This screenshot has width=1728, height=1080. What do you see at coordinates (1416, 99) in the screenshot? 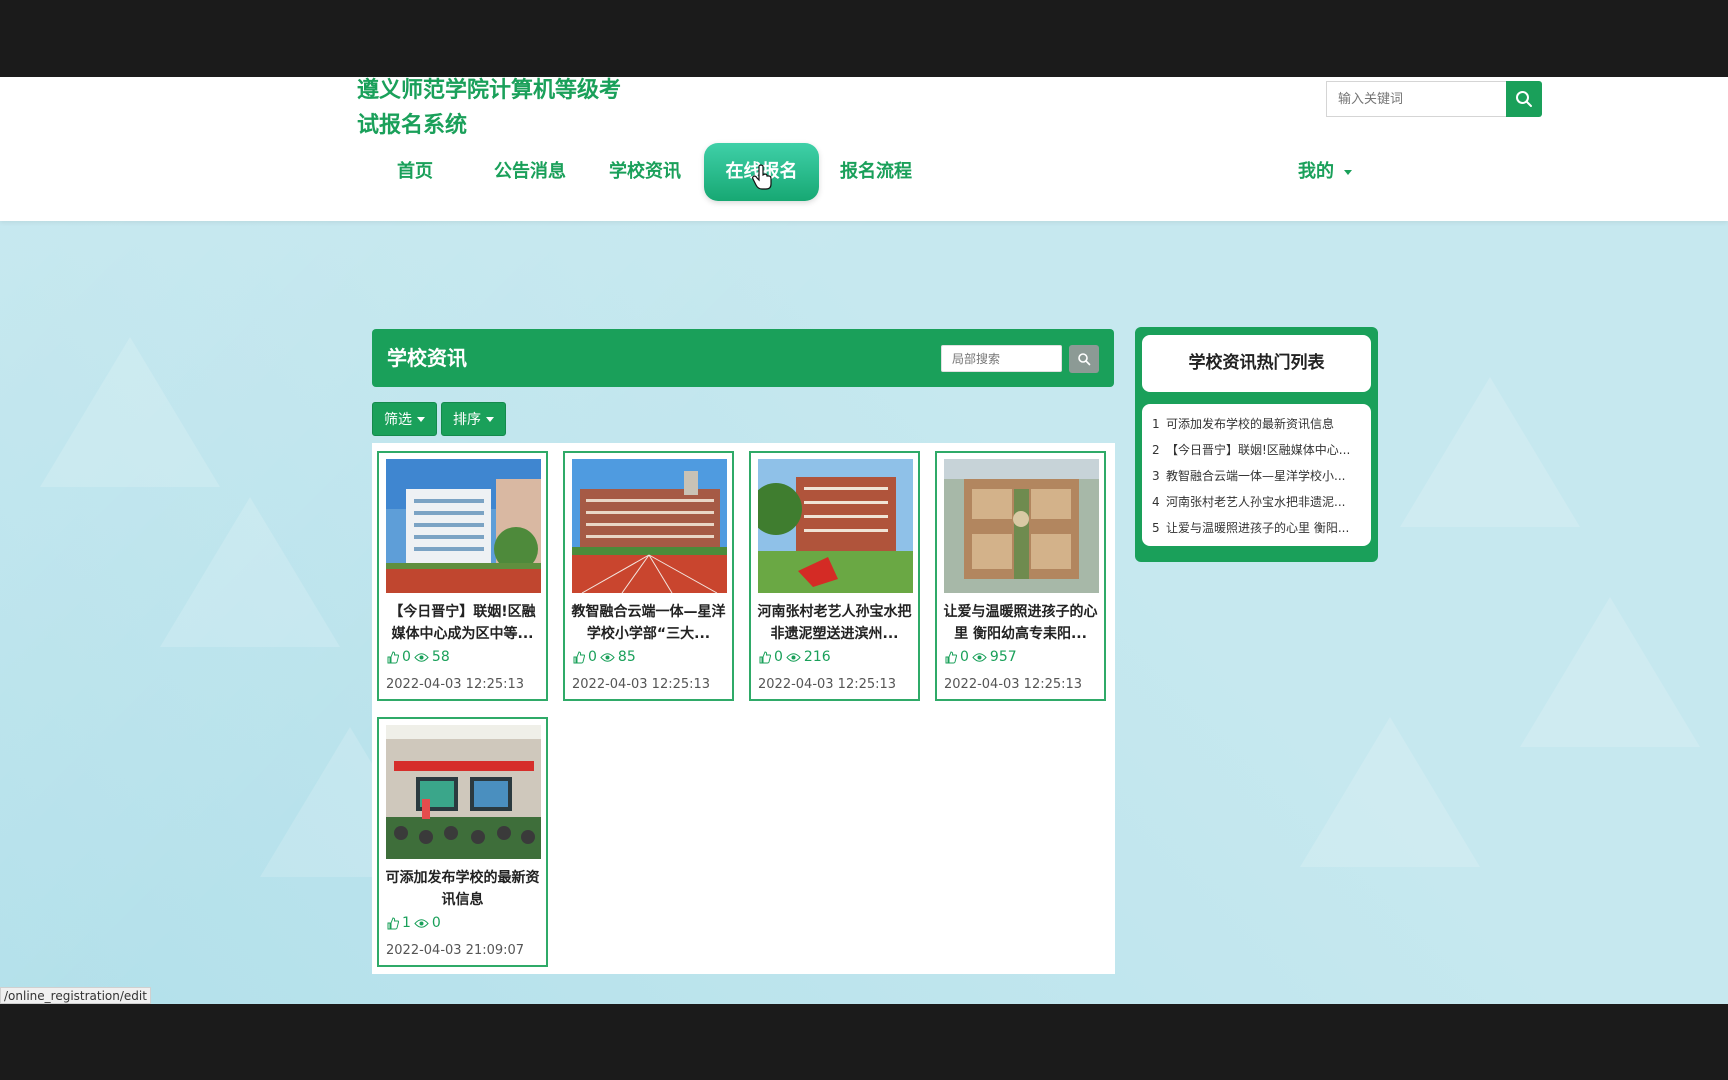
I see `search-input` at bounding box center [1416, 99].